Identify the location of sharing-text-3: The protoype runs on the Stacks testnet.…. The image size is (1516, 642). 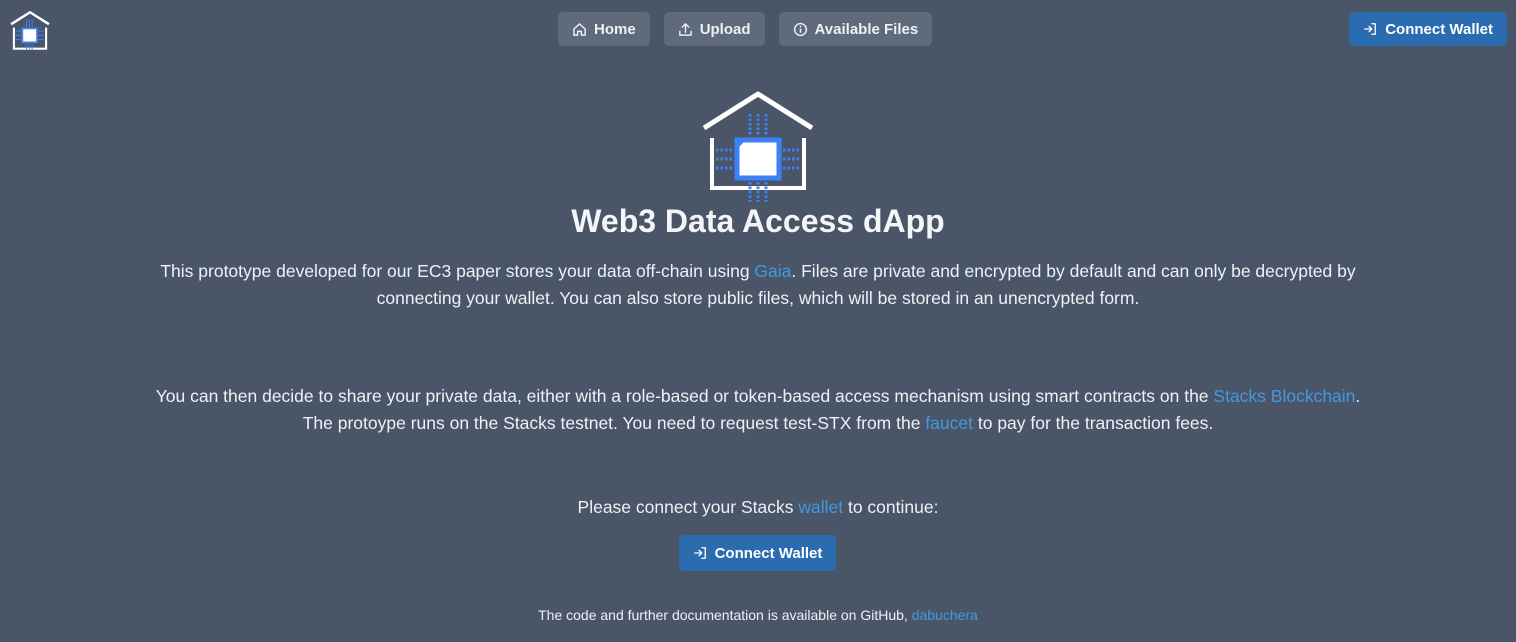
(614, 422).